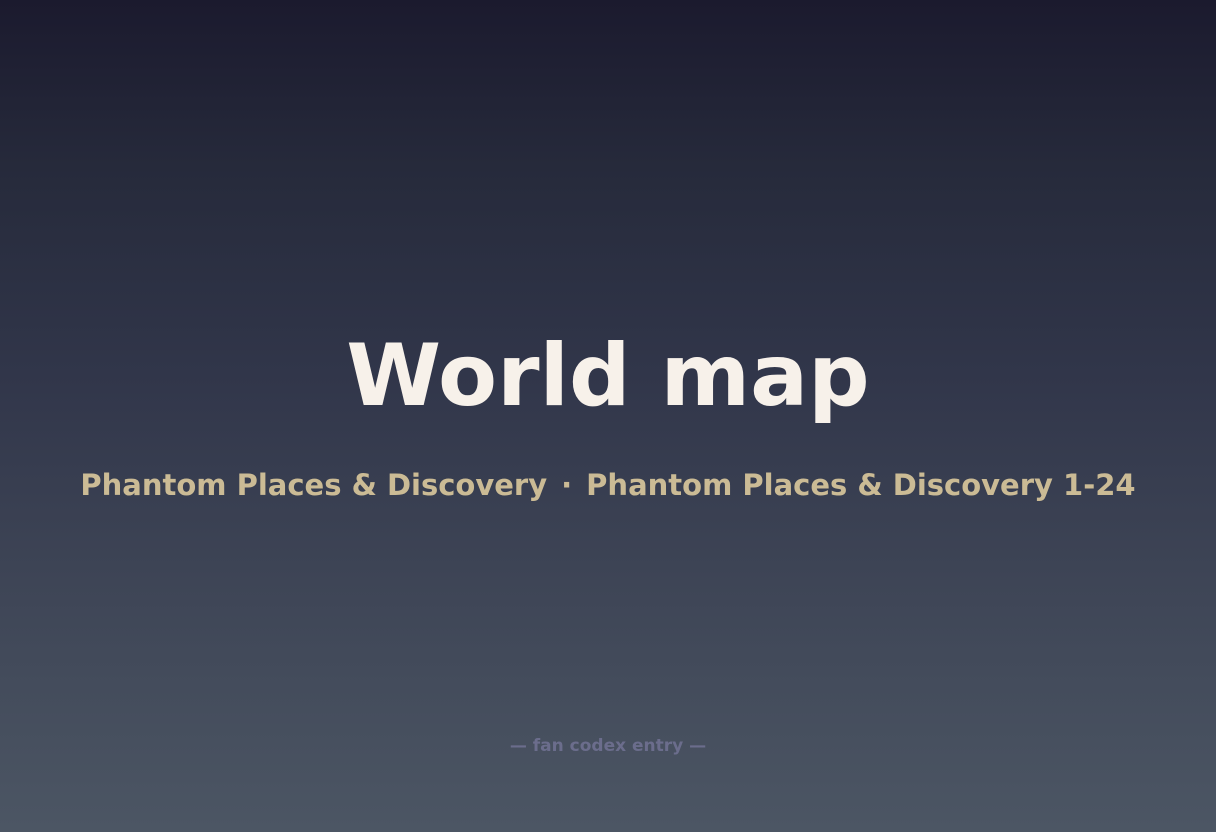 The width and height of the screenshot is (1216, 832). I want to click on footer-caption: — fan codex entry —, so click(608, 746).